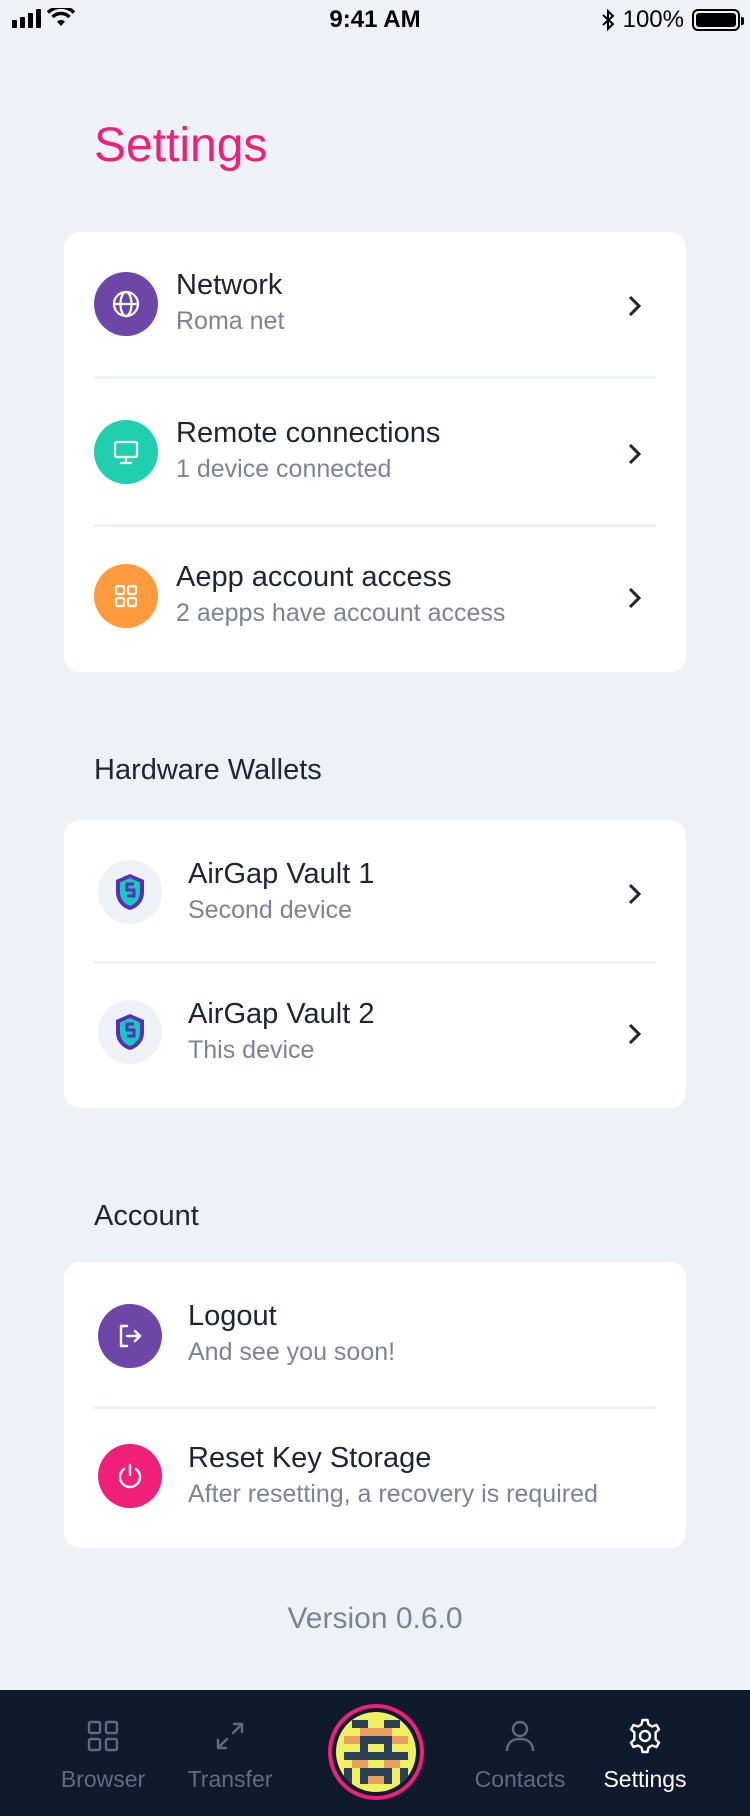  I want to click on remote-connections-subtitle: 1 device connected, so click(284, 469).